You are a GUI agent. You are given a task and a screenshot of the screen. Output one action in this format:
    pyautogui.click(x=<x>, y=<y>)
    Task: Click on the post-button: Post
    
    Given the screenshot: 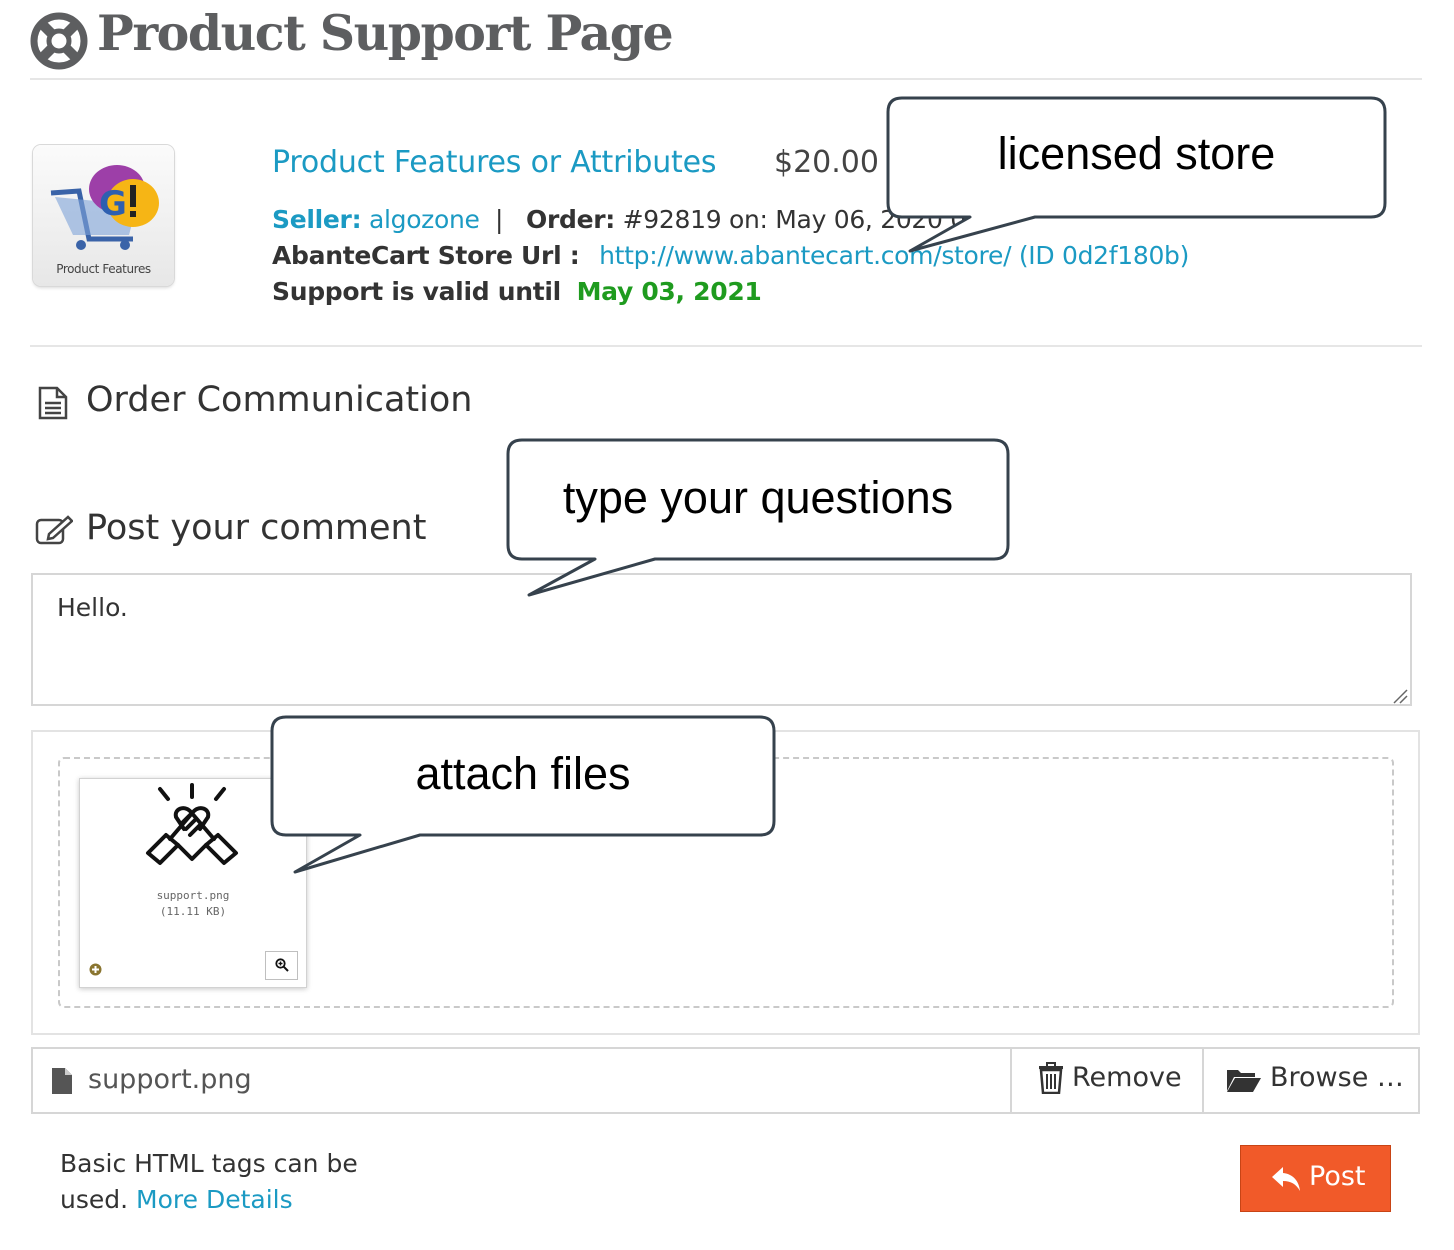 What is the action you would take?
    pyautogui.click(x=1315, y=1178)
    